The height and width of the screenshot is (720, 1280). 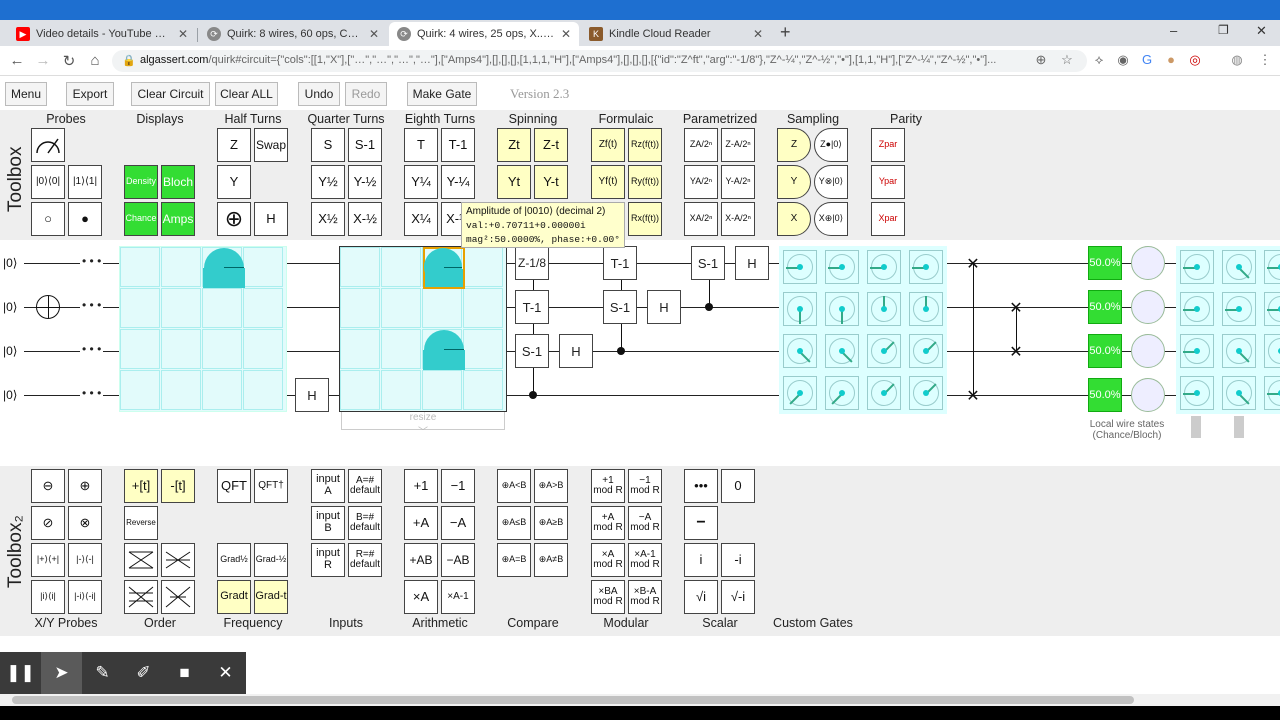 What do you see at coordinates (48, 486) in the screenshot?
I see `x-minus-control: ⊖` at bounding box center [48, 486].